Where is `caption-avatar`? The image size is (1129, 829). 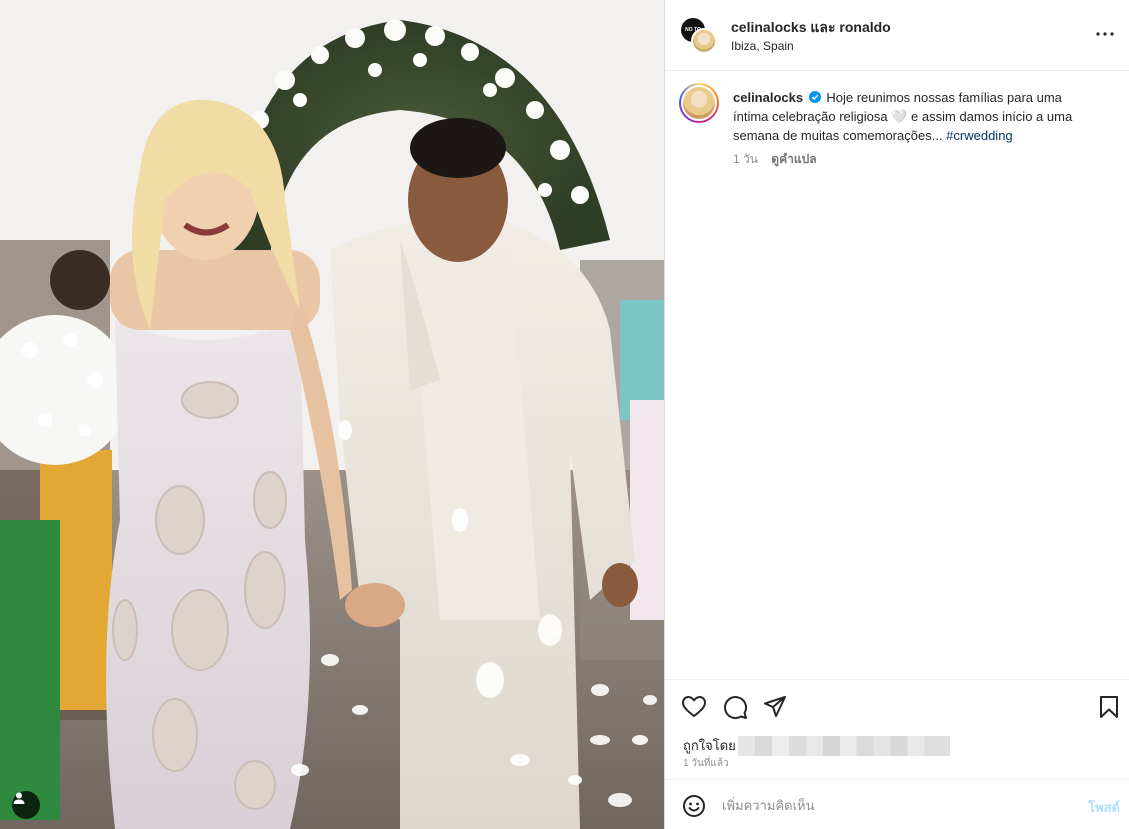 caption-avatar is located at coordinates (699, 103).